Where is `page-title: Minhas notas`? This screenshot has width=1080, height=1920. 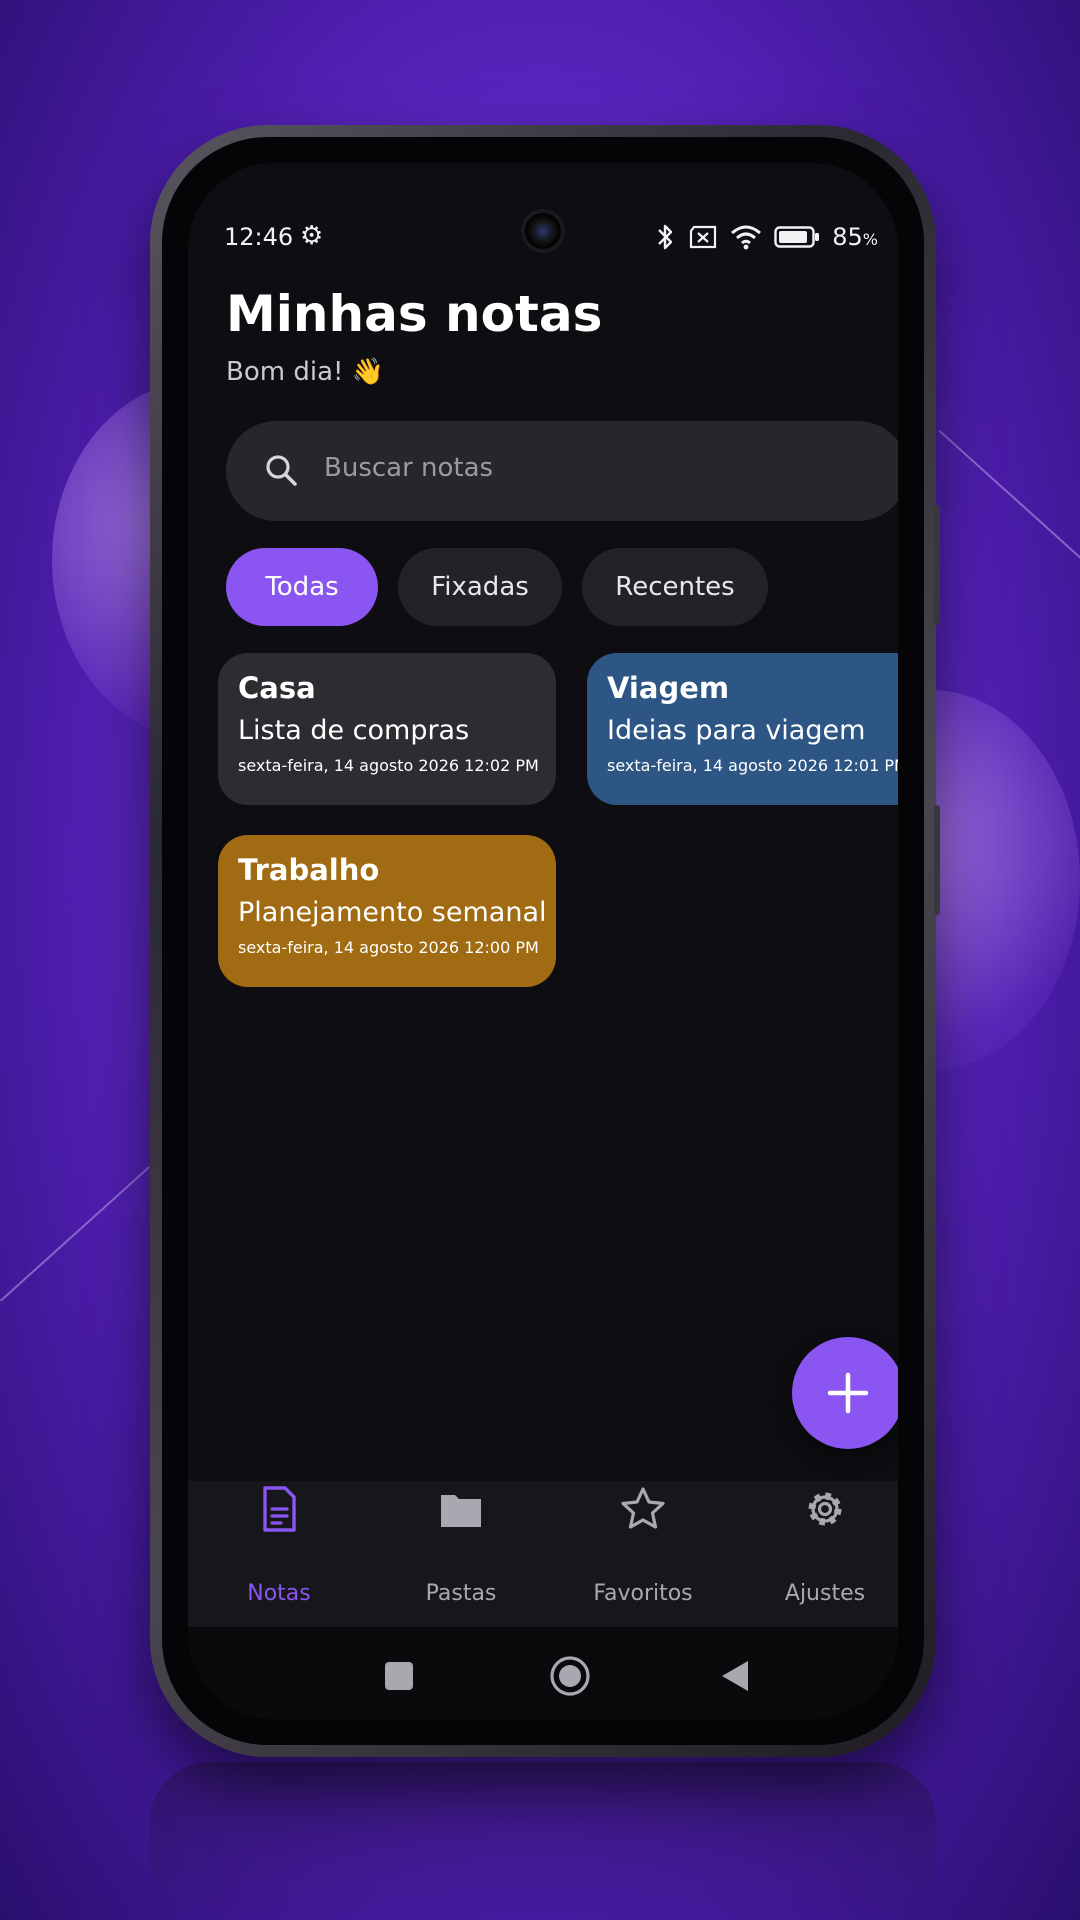 page-title: Minhas notas is located at coordinates (414, 314).